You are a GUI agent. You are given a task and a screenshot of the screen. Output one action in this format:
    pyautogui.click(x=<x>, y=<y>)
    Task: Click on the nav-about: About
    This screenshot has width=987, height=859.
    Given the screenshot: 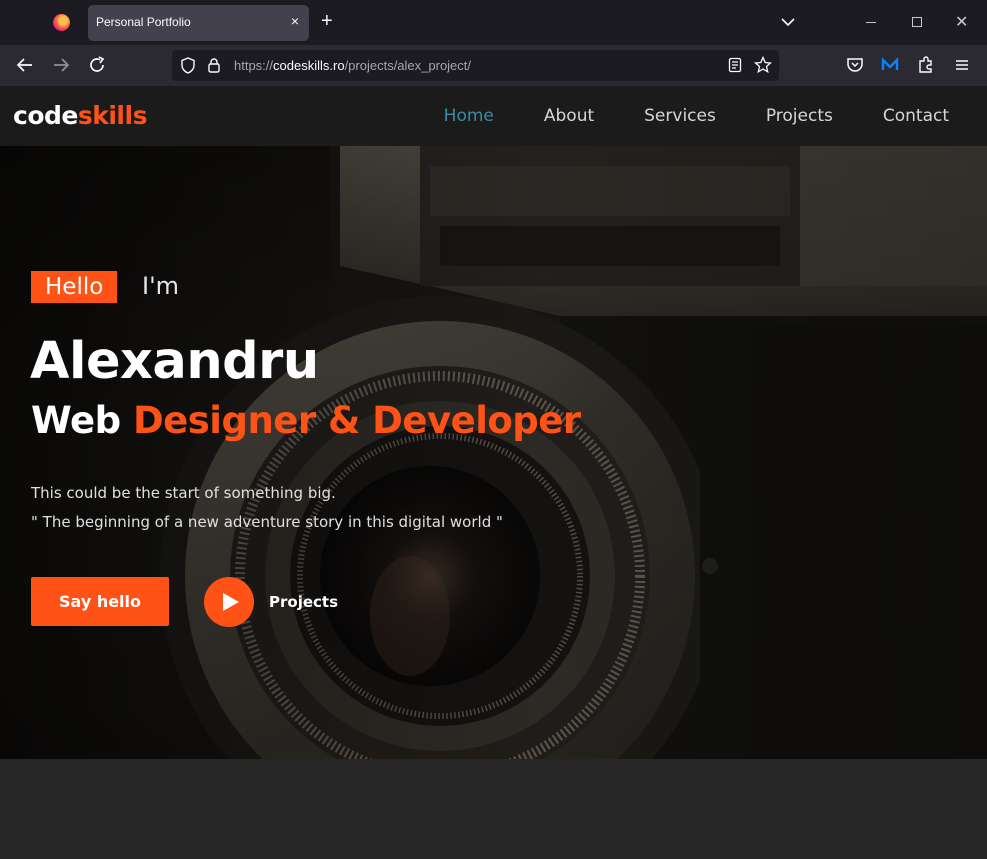 What is the action you would take?
    pyautogui.click(x=569, y=116)
    